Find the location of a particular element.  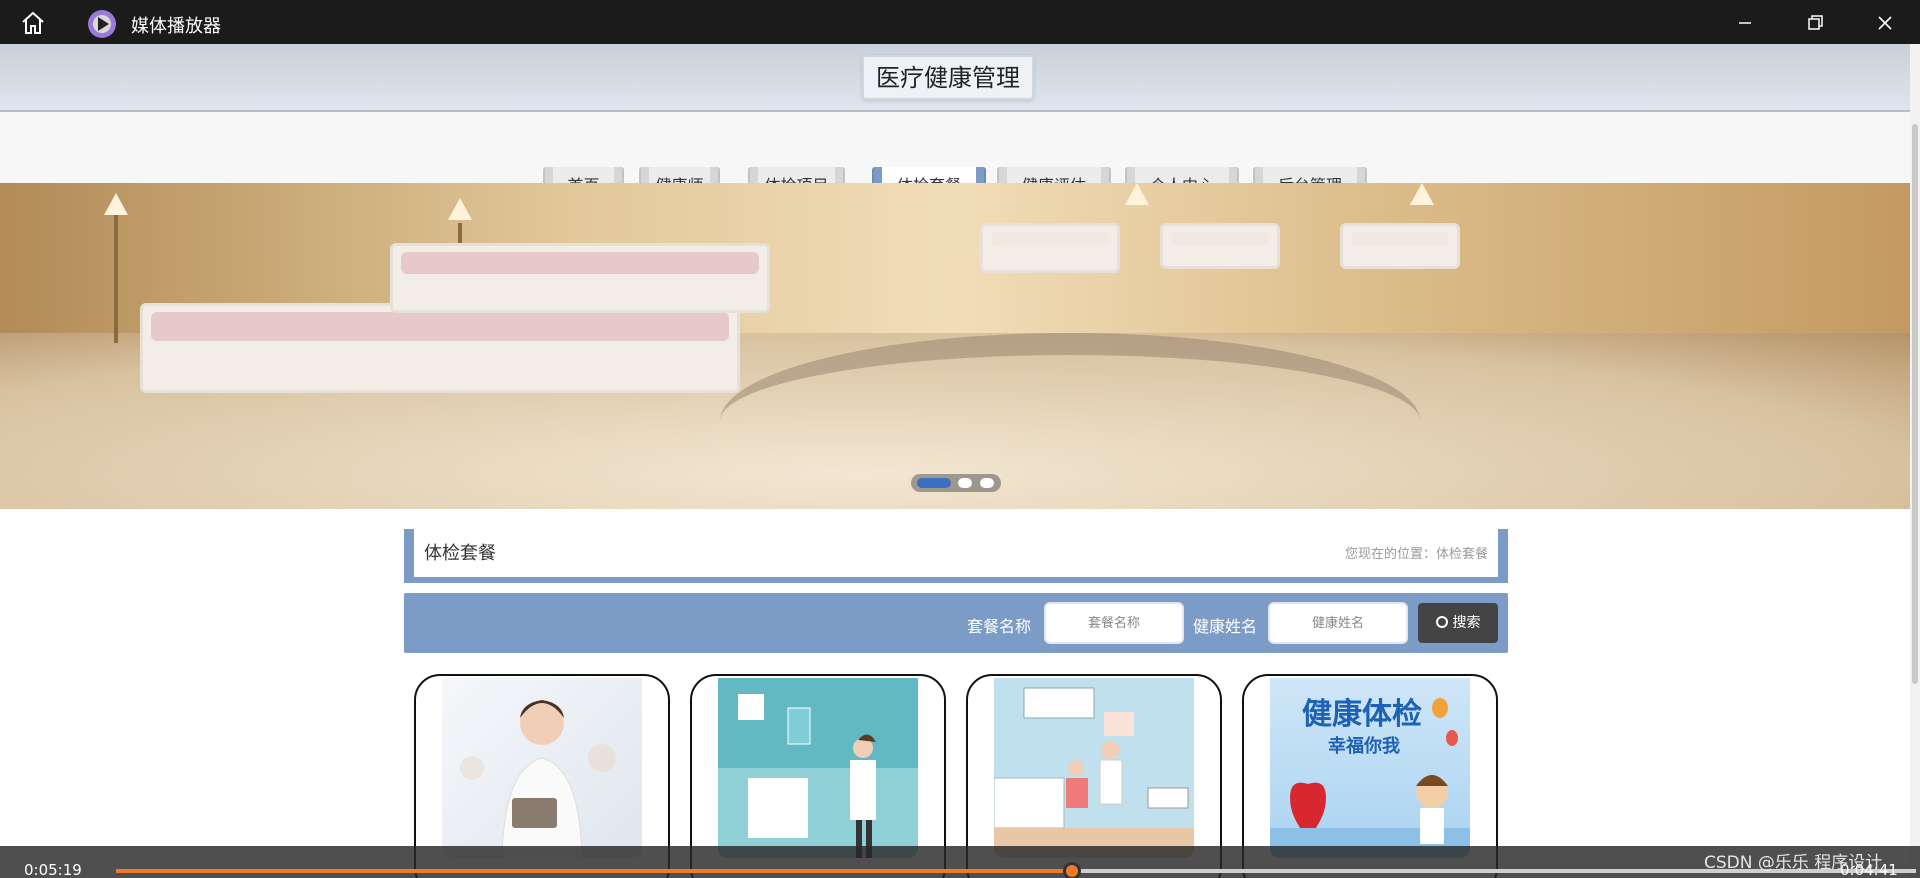

scrollbar-thumb is located at coordinates (1915, 404).